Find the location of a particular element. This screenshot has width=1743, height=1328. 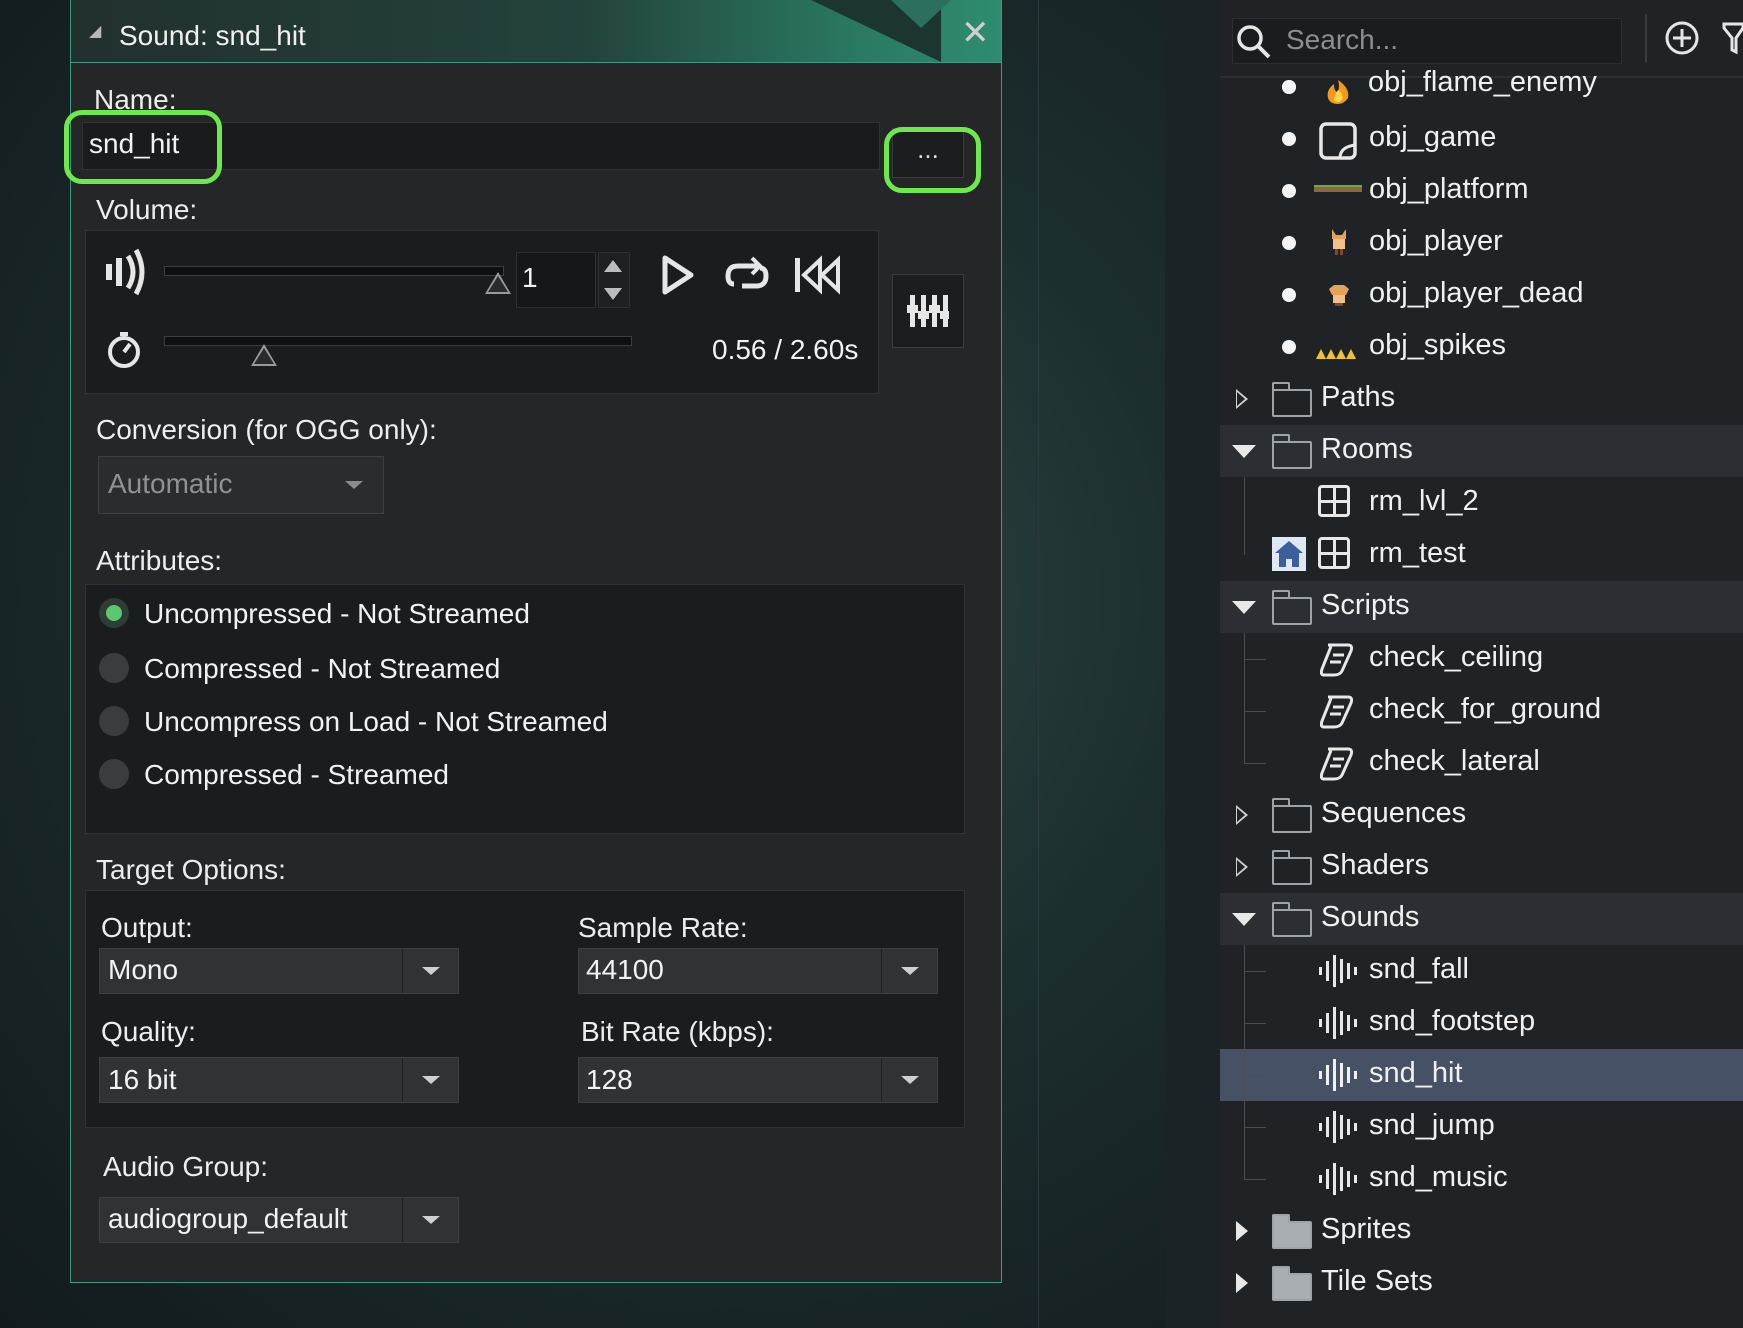

script-label: check_ceiling is located at coordinates (1456, 657).